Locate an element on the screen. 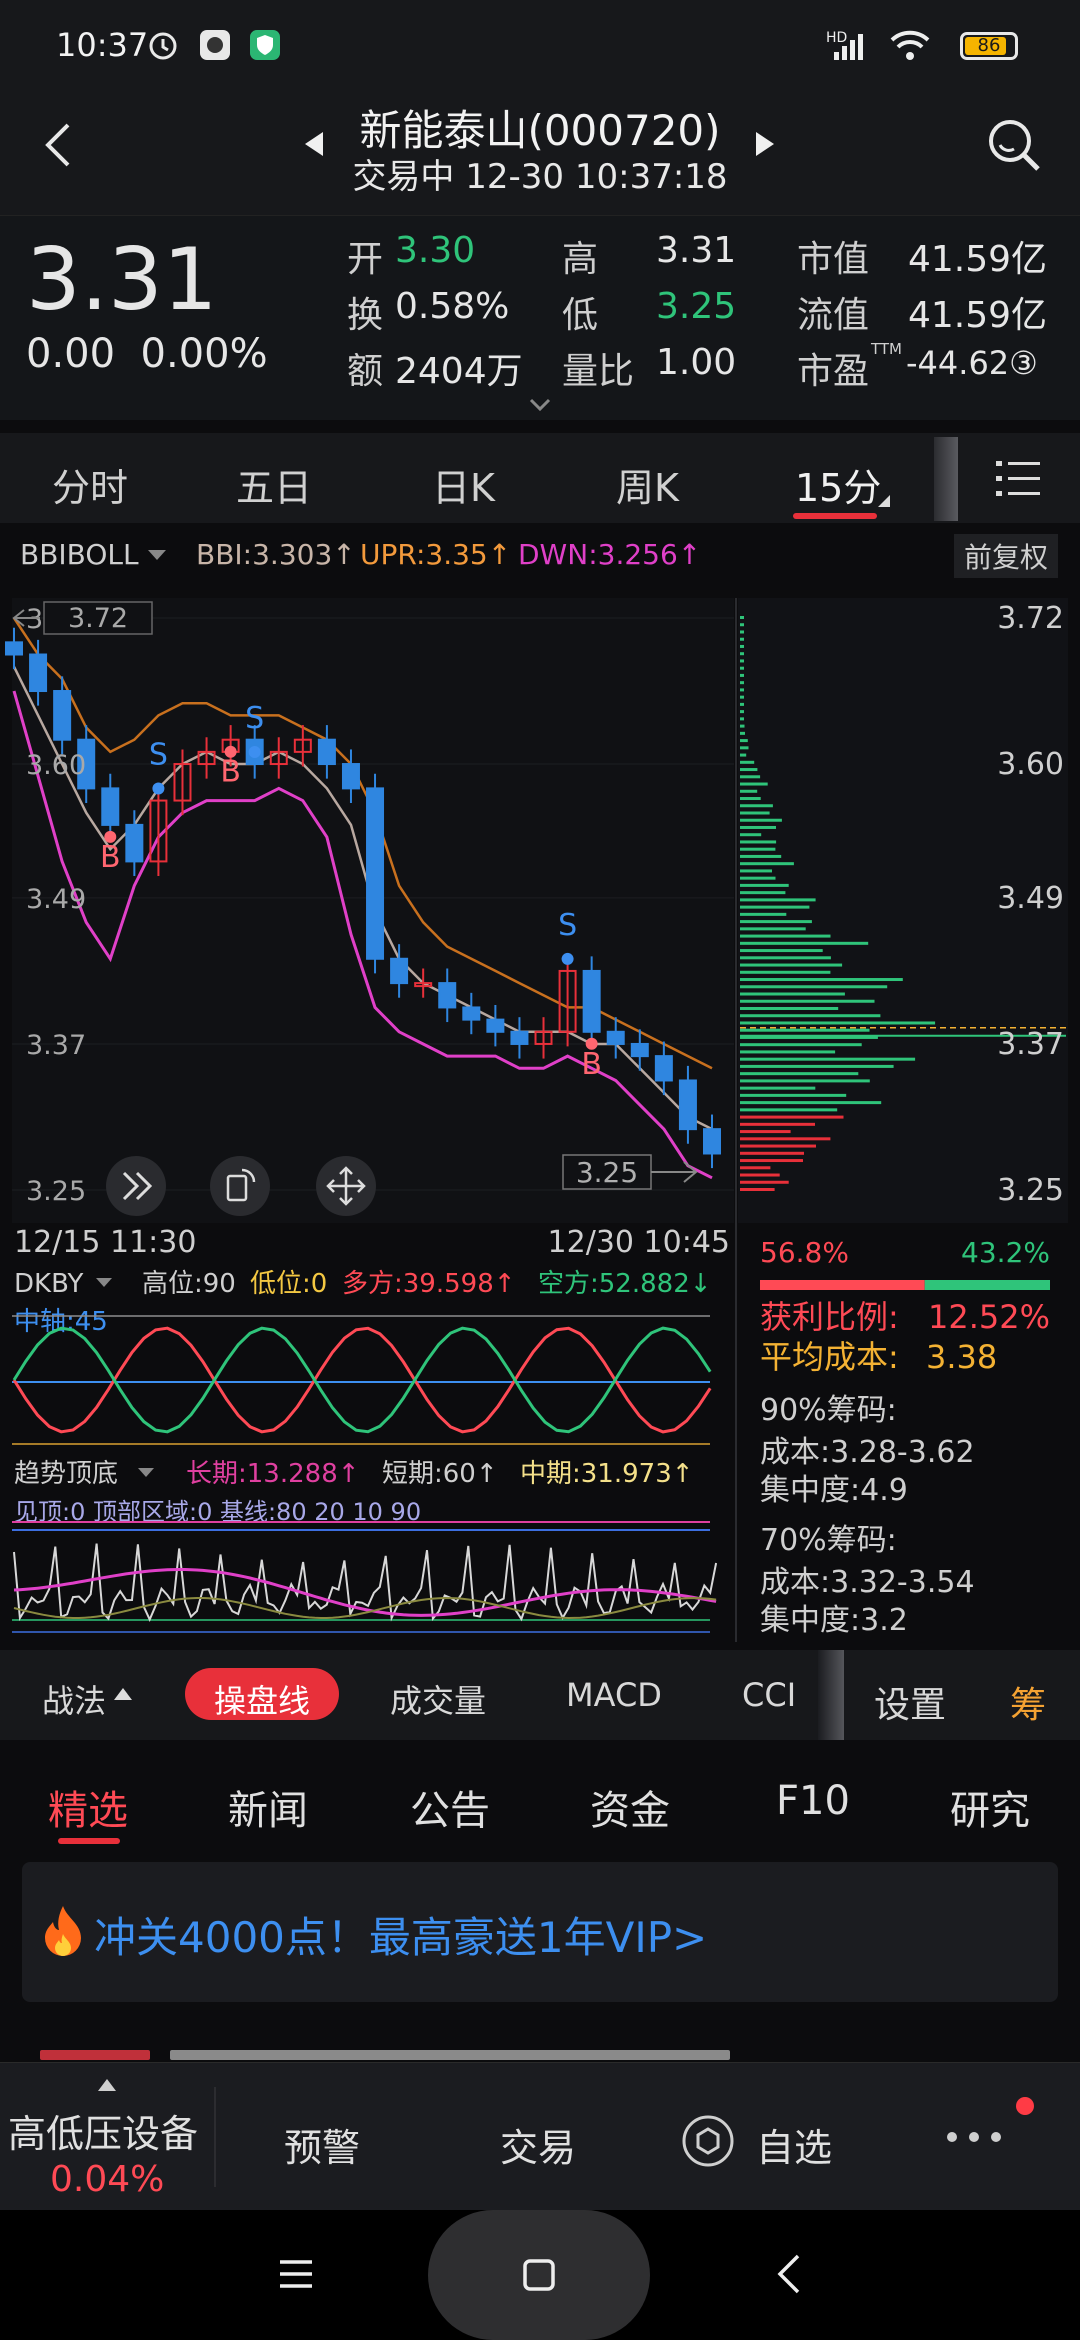  expand-chevron-icon is located at coordinates (540, 405).